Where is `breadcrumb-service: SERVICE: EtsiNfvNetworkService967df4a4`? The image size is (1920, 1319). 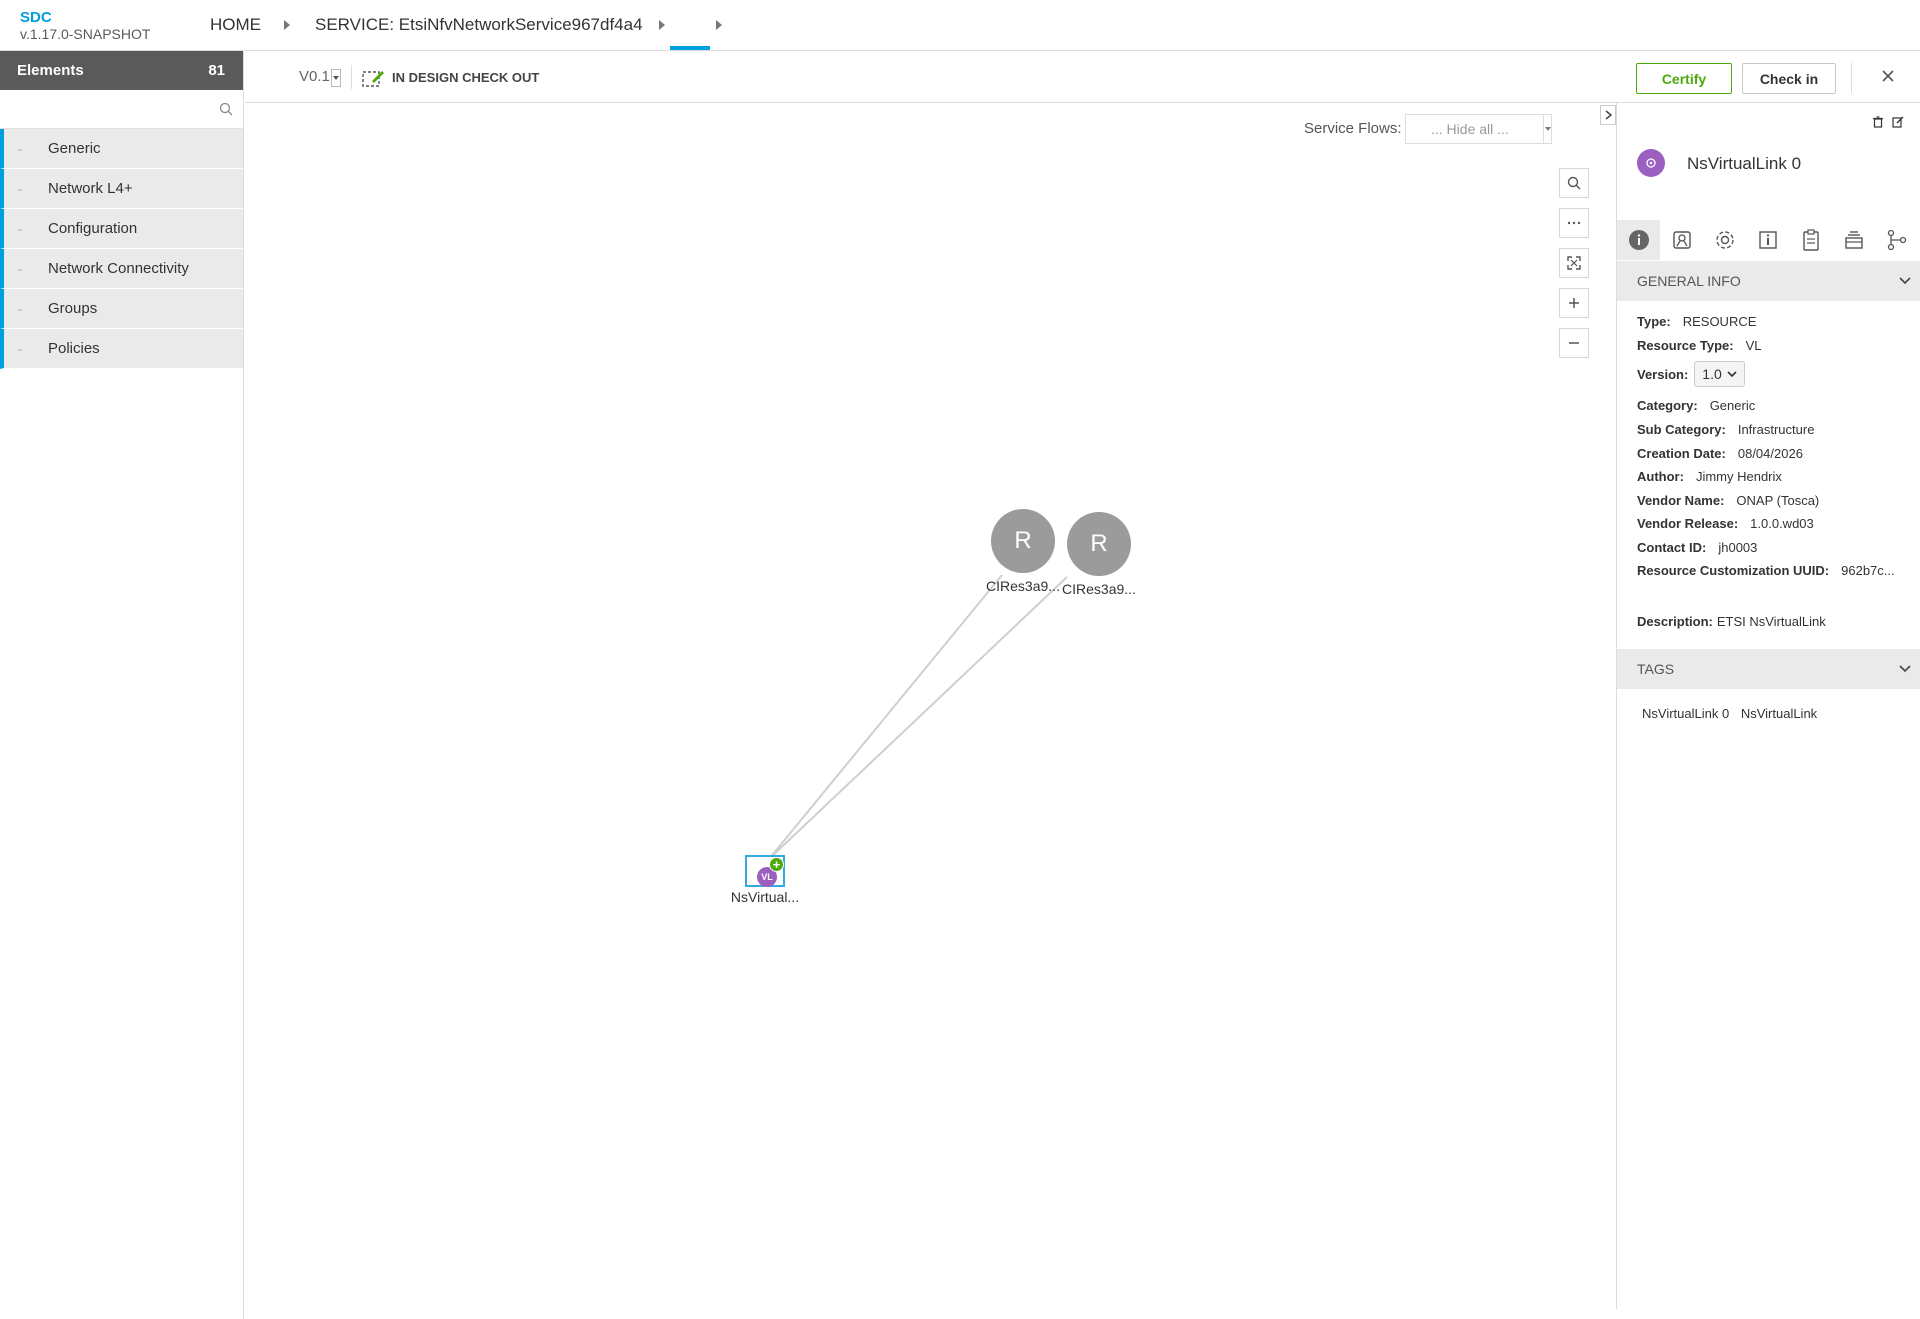
breadcrumb-service: SERVICE: EtsiNfvNetworkService967df4a4 is located at coordinates (479, 25).